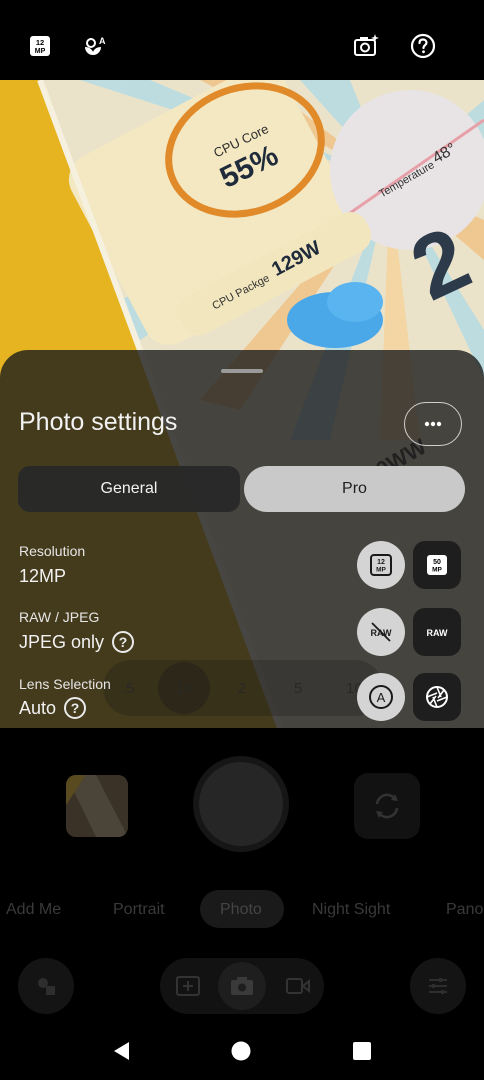 Image resolution: width=484 pixels, height=1080 pixels. Describe the element at coordinates (366, 46) in the screenshot. I see `camera-settings-icon` at that location.